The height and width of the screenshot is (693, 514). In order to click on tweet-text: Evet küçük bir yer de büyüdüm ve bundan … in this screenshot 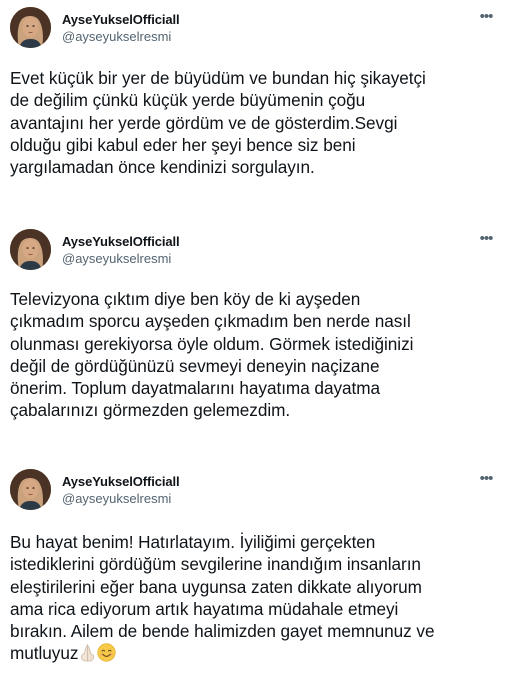, I will do `click(218, 123)`.